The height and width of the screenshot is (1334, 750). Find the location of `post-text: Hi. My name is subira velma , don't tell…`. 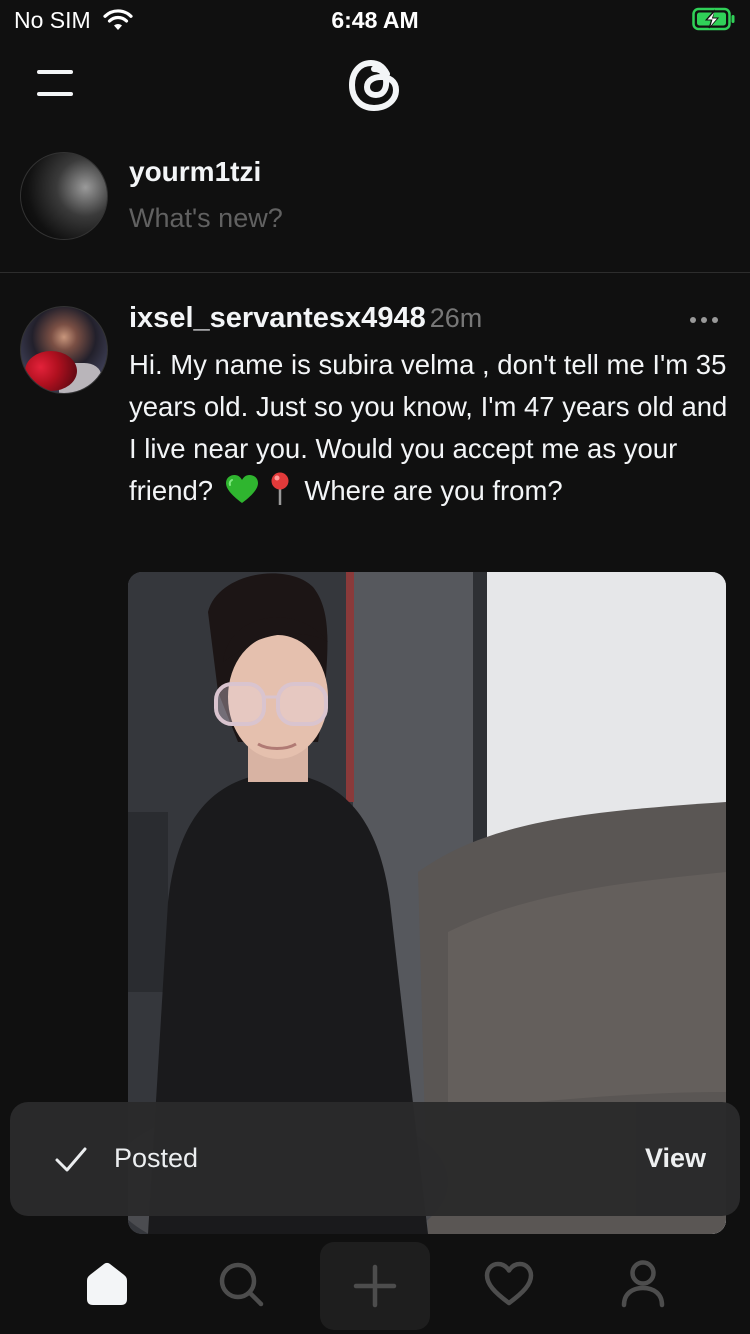

post-text: Hi. My name is subira velma , don't tell… is located at coordinates (429, 428).